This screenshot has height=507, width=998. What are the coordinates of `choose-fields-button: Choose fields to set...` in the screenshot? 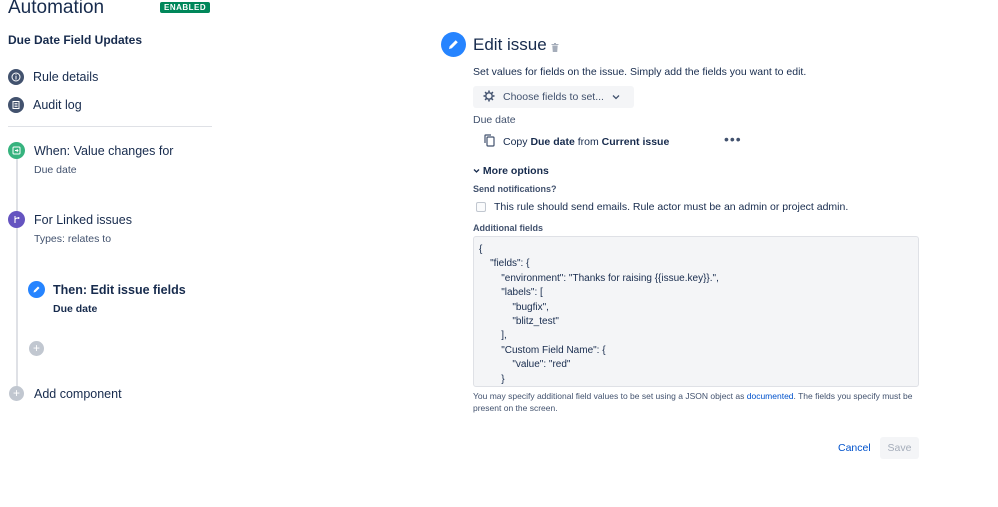 It's located at (553, 97).